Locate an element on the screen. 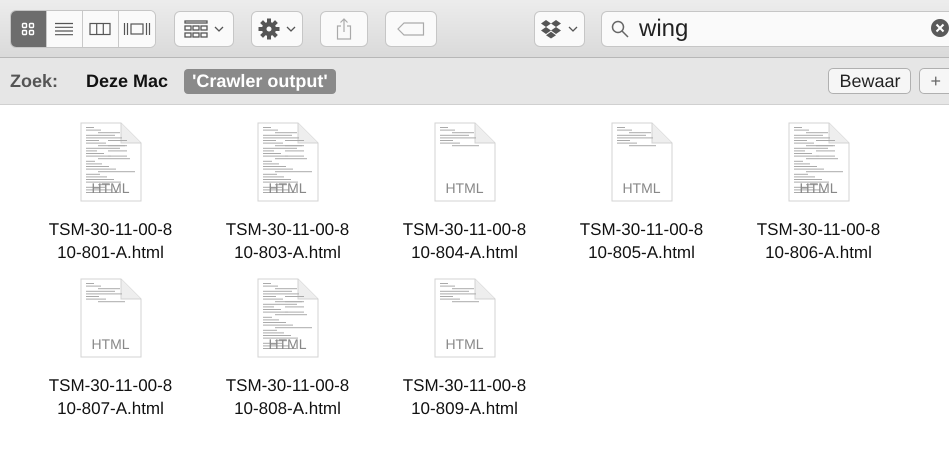 Image resolution: width=949 pixels, height=470 pixels. gear-icon is located at coordinates (269, 29).